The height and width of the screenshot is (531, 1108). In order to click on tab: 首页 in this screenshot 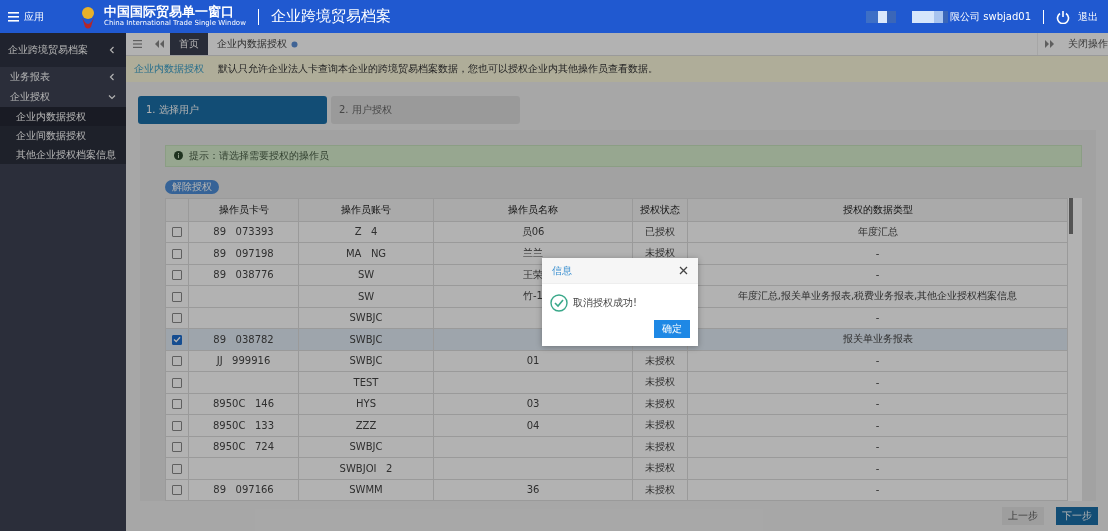, I will do `click(189, 44)`.